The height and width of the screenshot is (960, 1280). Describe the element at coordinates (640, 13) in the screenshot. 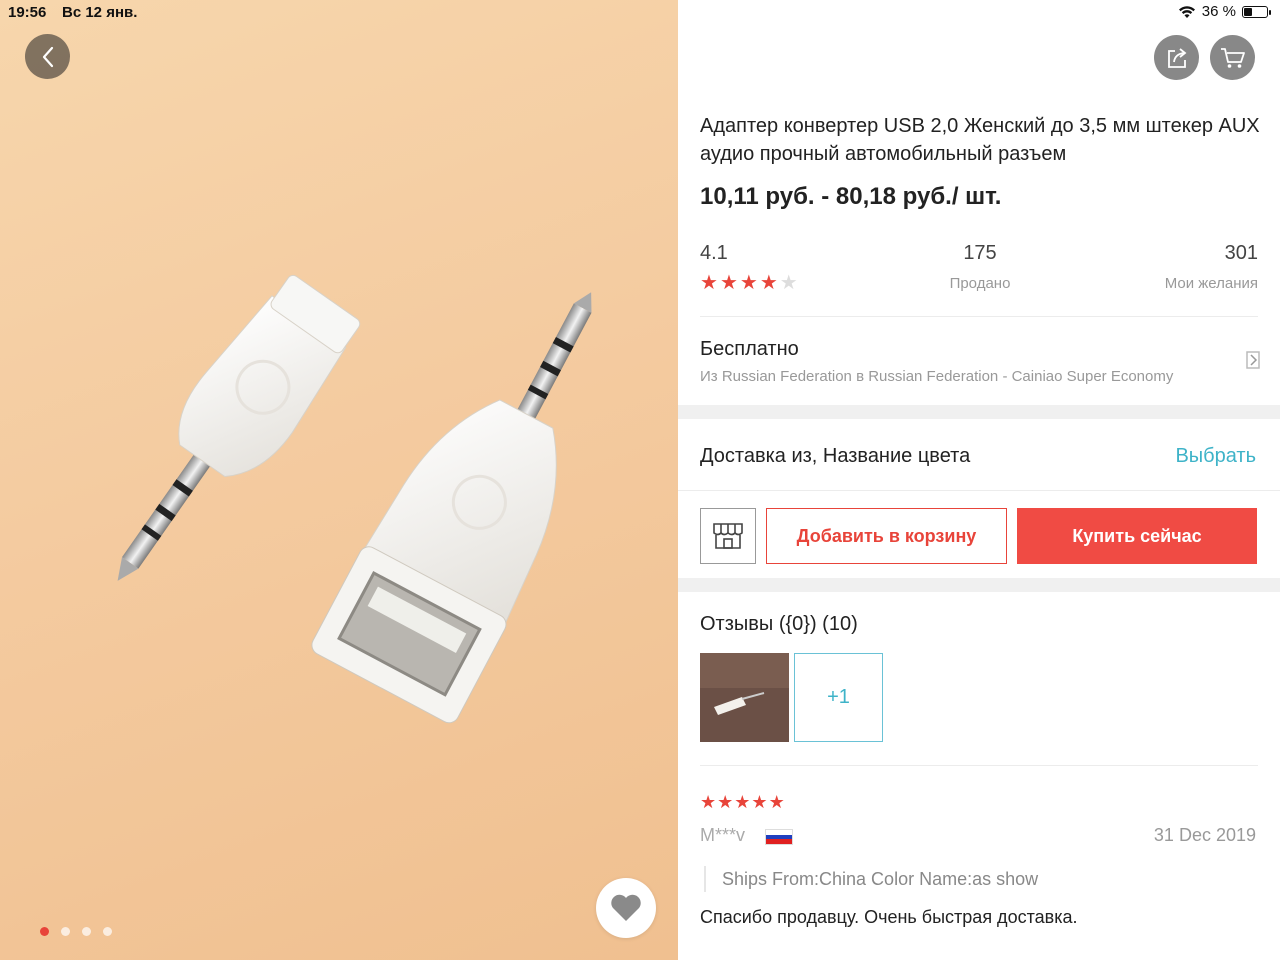

I see `status-bar: 19:56 Вс 12 янв. 36 %` at that location.